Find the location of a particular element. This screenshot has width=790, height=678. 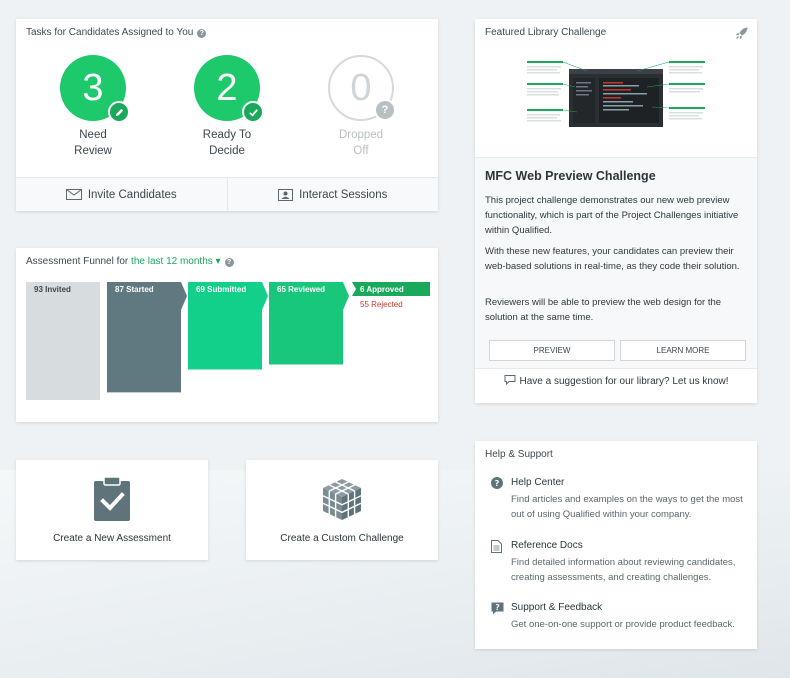

ready-to-decide-circle: 2 is located at coordinates (229, 89).